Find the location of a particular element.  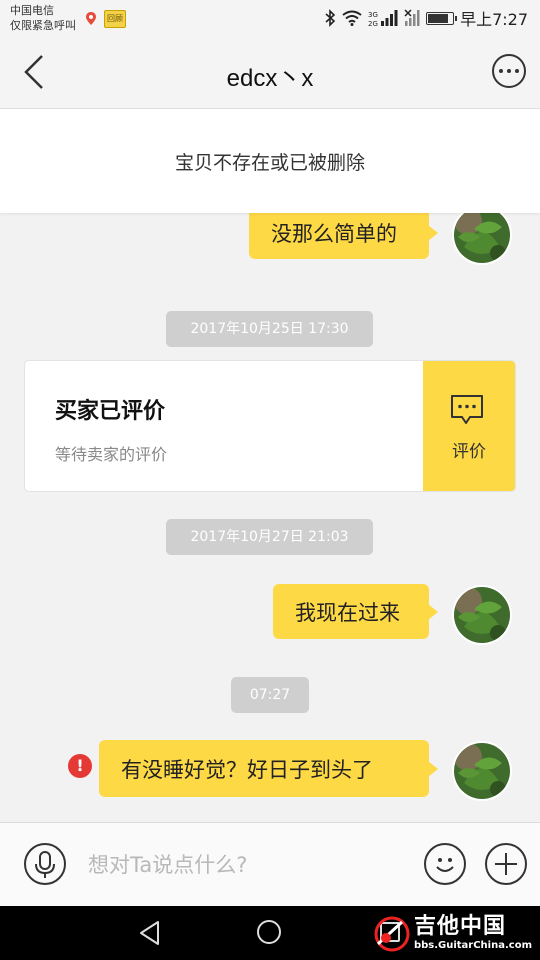

voice-button is located at coordinates (45, 864).